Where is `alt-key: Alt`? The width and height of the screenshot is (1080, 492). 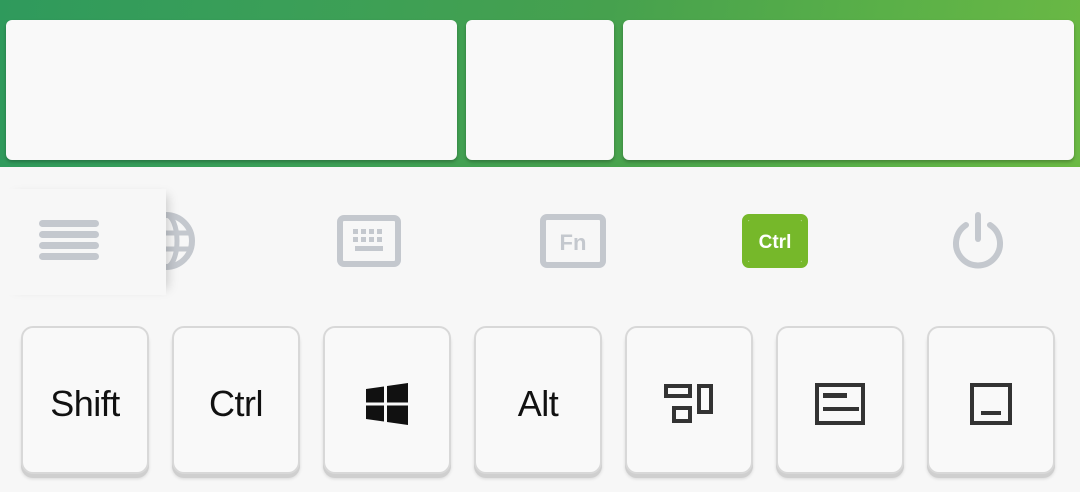 alt-key: Alt is located at coordinates (538, 400).